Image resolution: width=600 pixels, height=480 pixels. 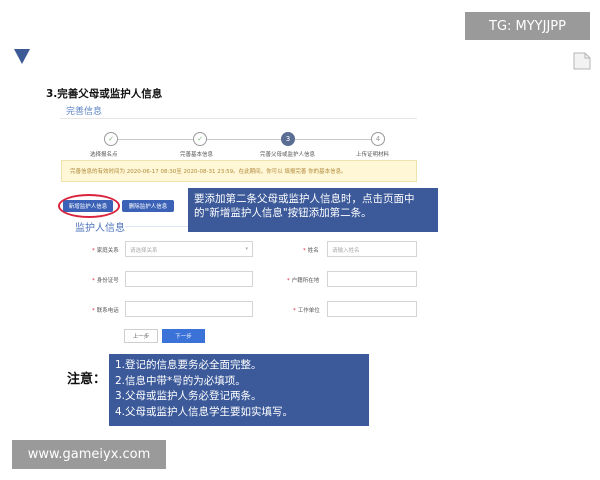 What do you see at coordinates (200, 139) in the screenshot?
I see `step-2-node: ✓` at bounding box center [200, 139].